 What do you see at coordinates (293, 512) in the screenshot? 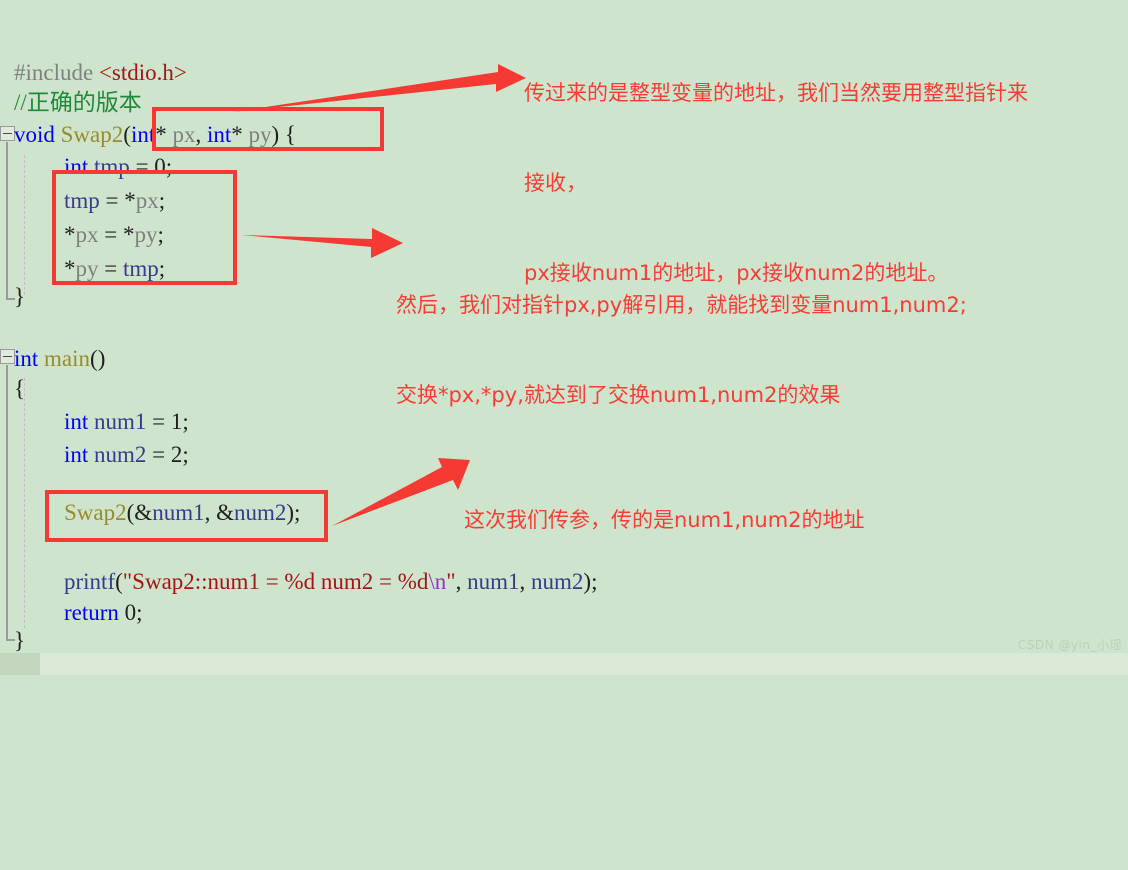
I see `code-token: );` at bounding box center [293, 512].